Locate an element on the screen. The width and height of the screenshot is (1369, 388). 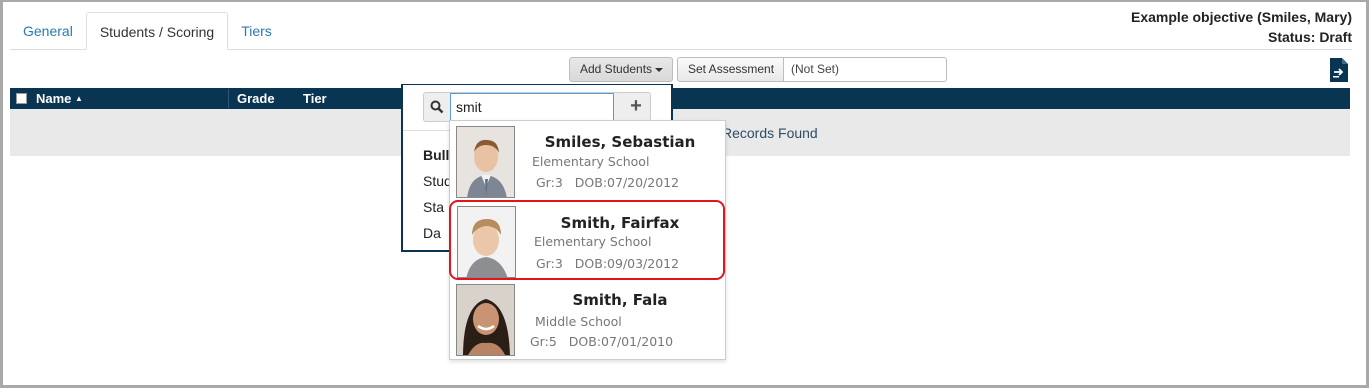
panel-item-date: Da is located at coordinates (432, 233).